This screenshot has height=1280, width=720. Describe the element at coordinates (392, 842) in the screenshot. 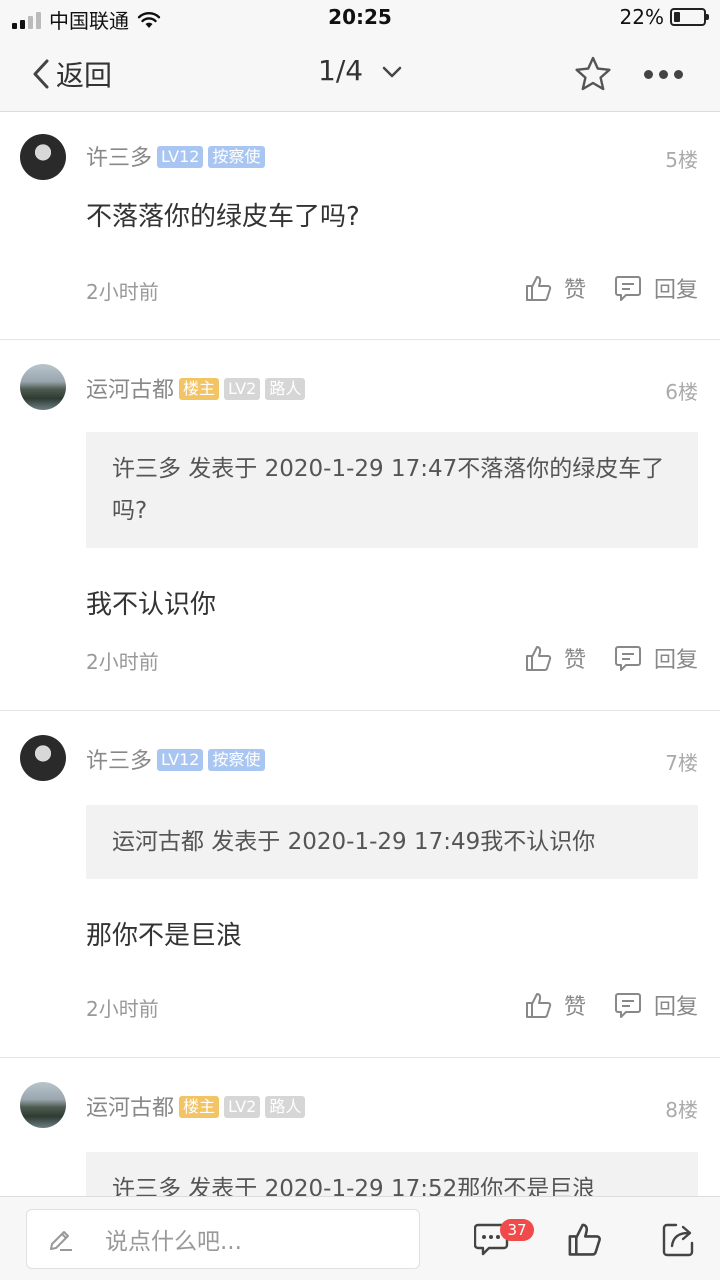

I see `quote-block: 运河古都 发表于 2020-1-29 17:49我不认识你` at that location.